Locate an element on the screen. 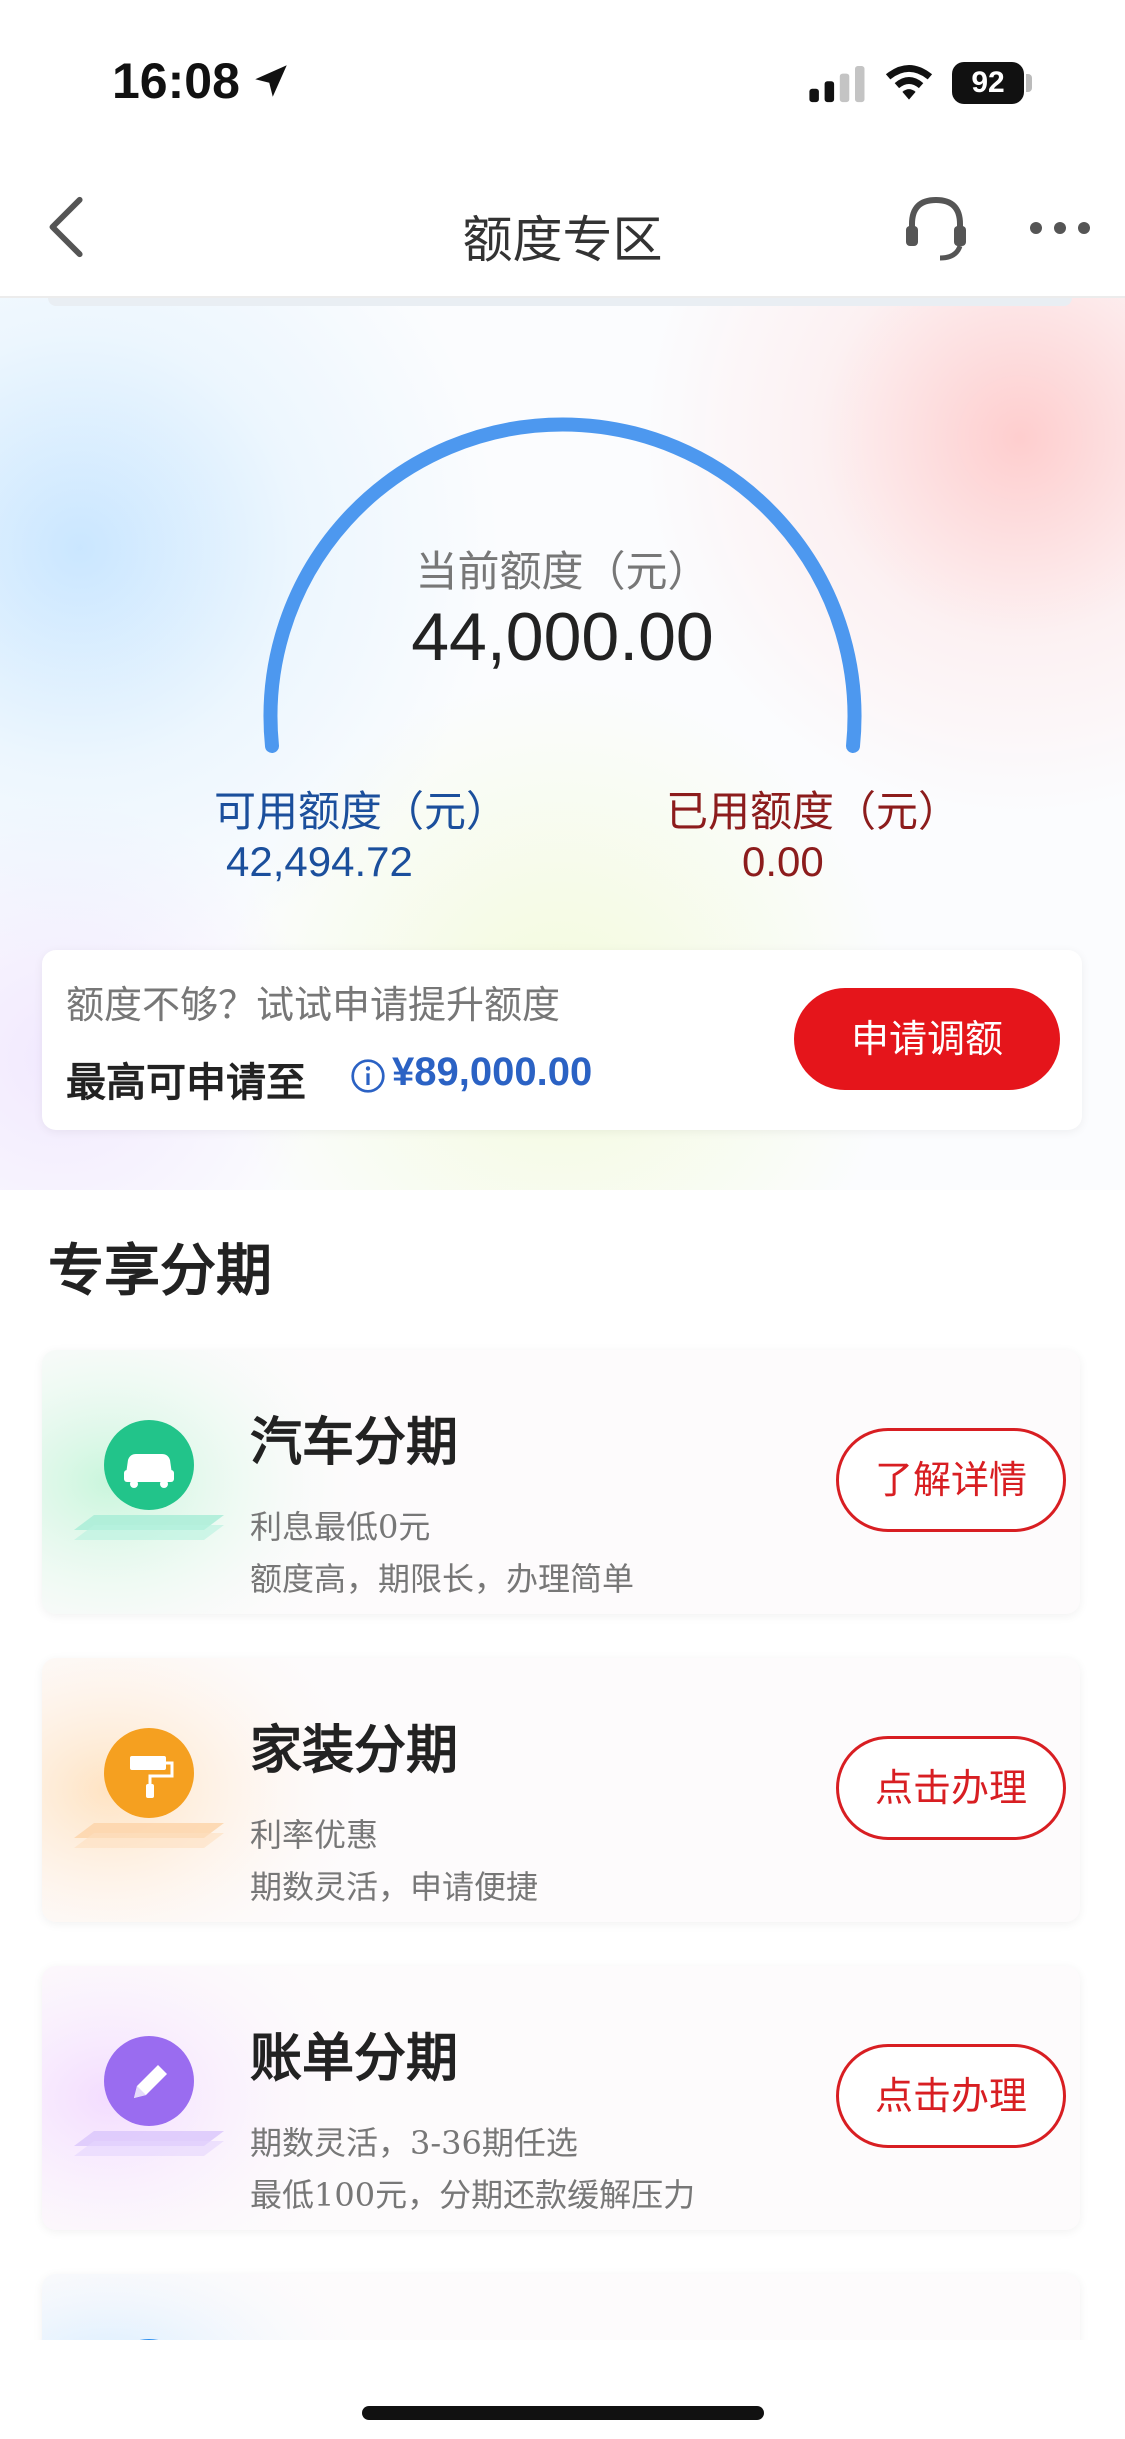 This screenshot has width=1125, height=2439. product-line2: 额度高，期限长，办理简单 is located at coordinates (442, 1579).